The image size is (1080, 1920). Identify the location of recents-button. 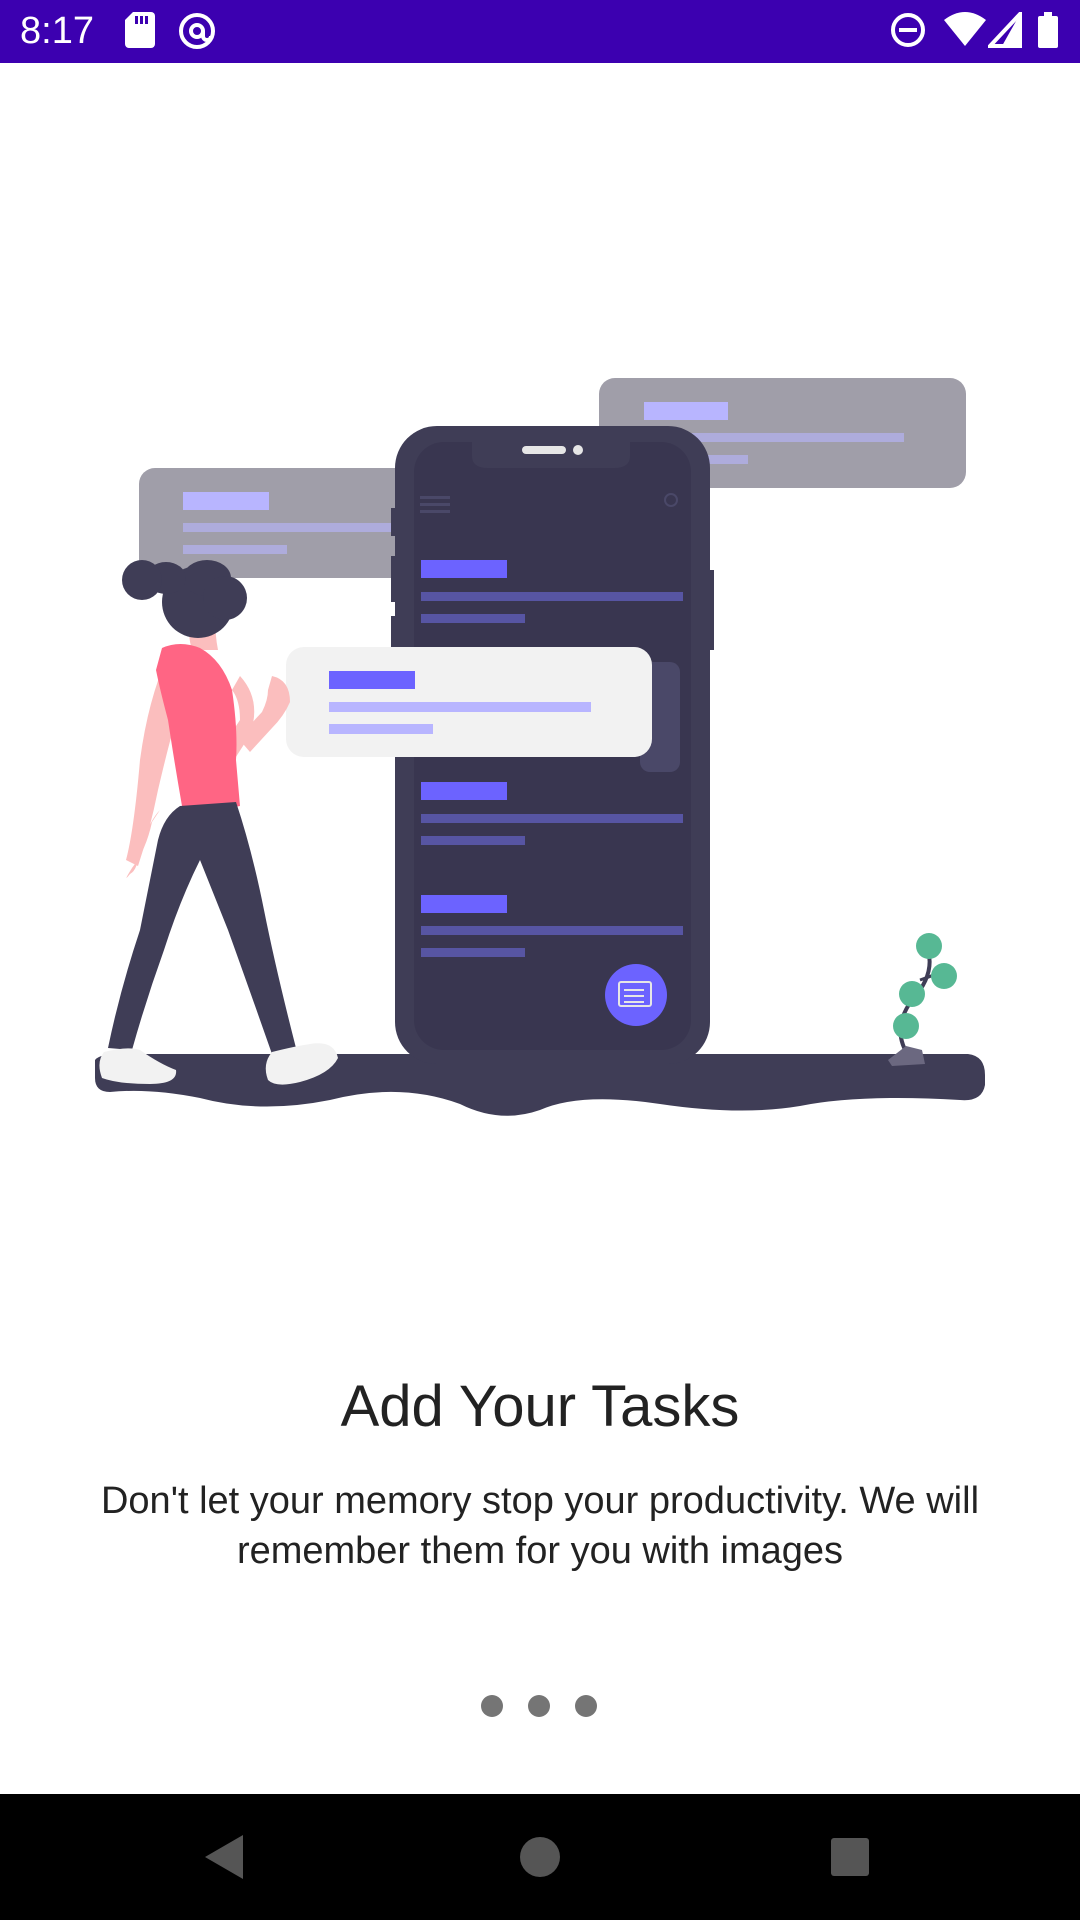
(850, 1857).